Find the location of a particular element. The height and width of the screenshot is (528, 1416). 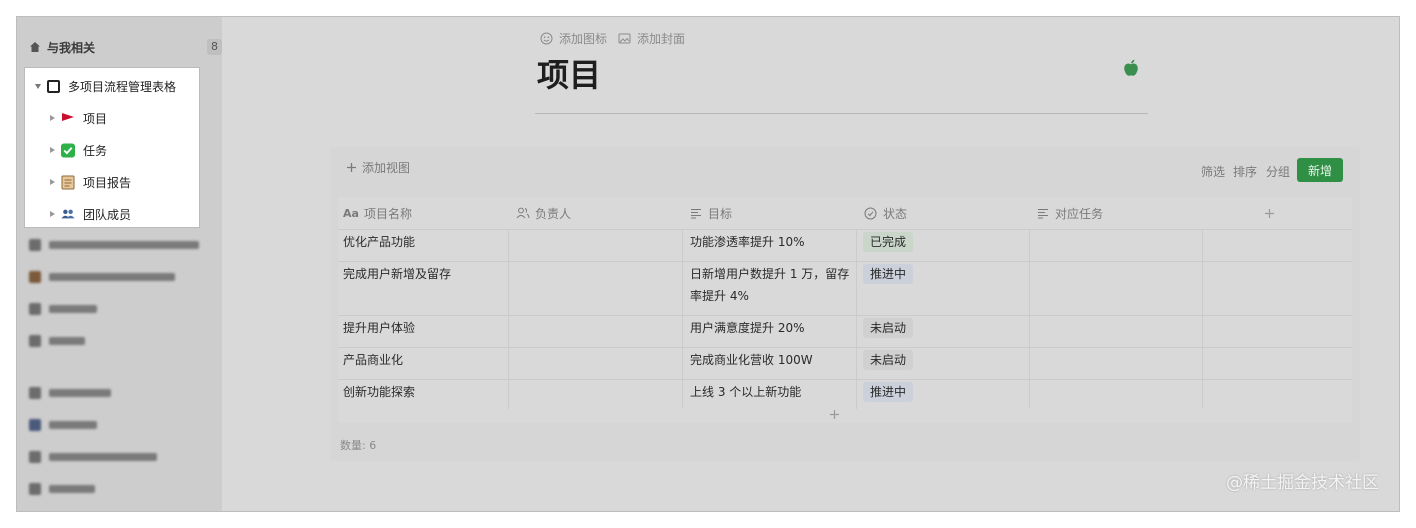

column-header-status: 状态 is located at coordinates (885, 213).